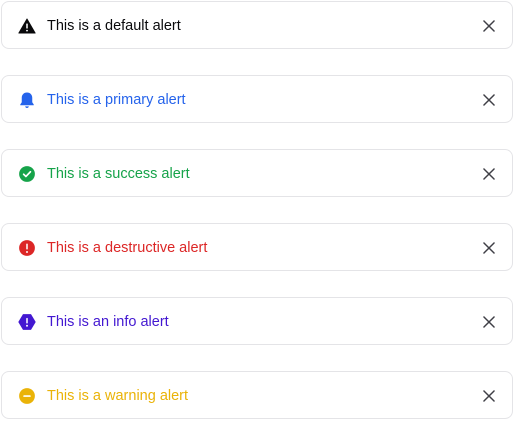 Image resolution: width=516 pixels, height=422 pixels. What do you see at coordinates (116, 100) in the screenshot?
I see `alert-message: This is a primary alert` at bounding box center [116, 100].